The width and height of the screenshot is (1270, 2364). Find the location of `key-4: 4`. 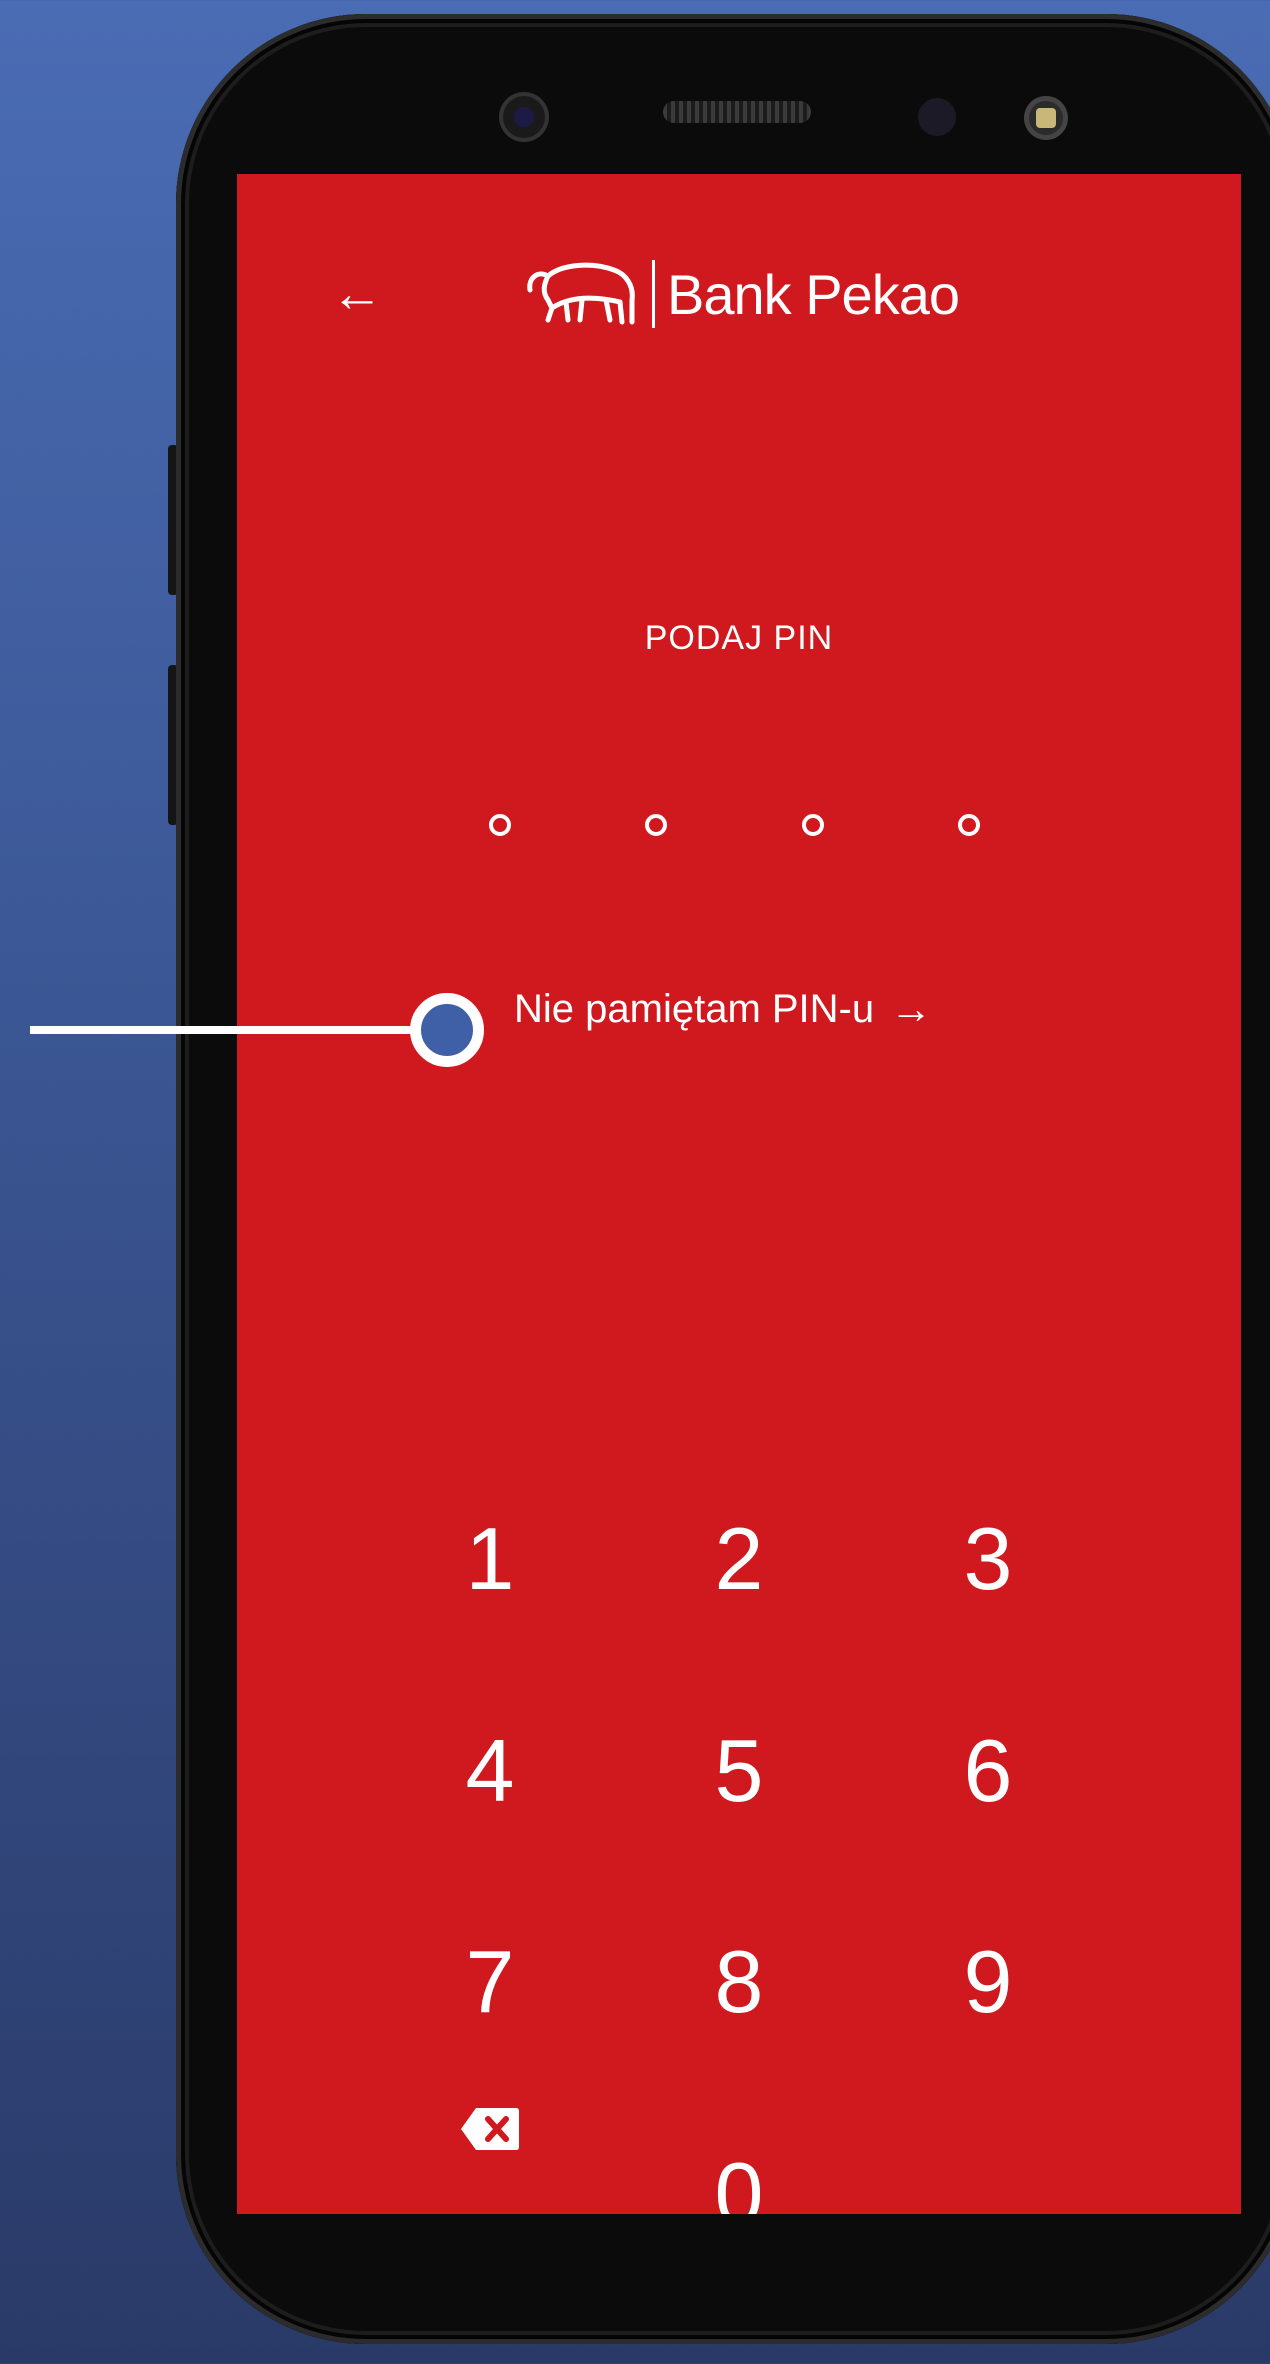

key-4: 4 is located at coordinates (490, 1771).